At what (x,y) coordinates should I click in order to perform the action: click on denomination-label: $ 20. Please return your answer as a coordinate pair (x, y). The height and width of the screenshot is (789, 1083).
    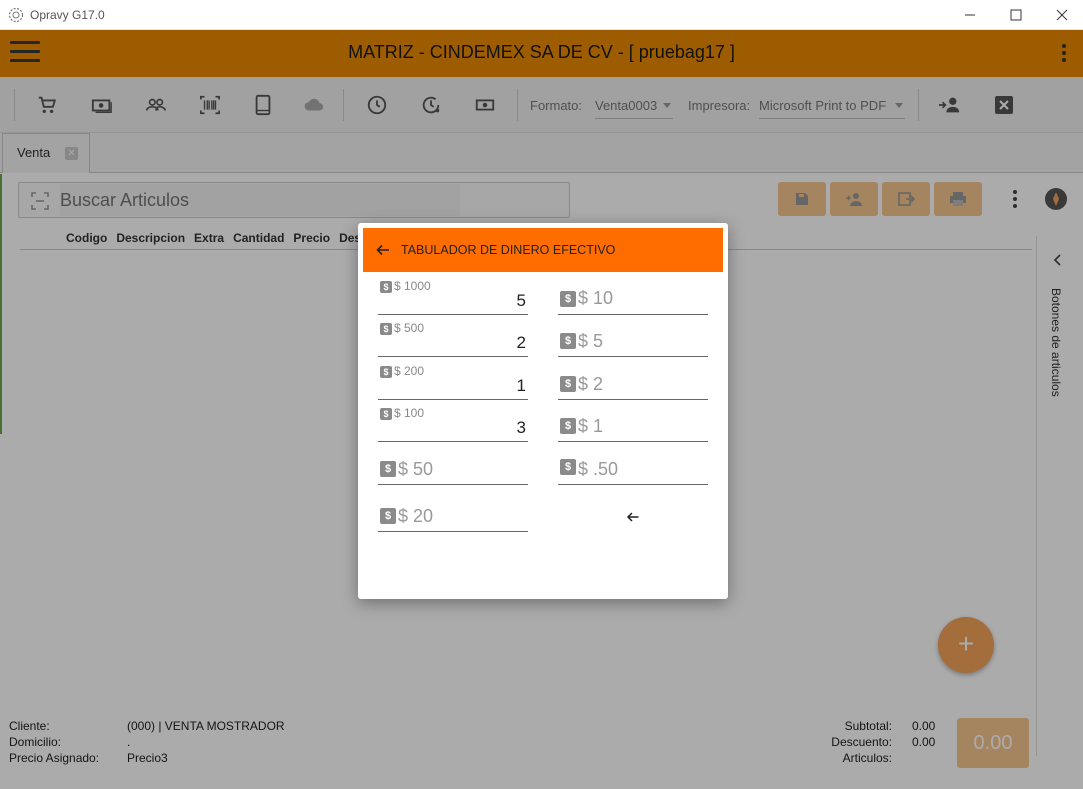
    Looking at the image, I should click on (416, 516).